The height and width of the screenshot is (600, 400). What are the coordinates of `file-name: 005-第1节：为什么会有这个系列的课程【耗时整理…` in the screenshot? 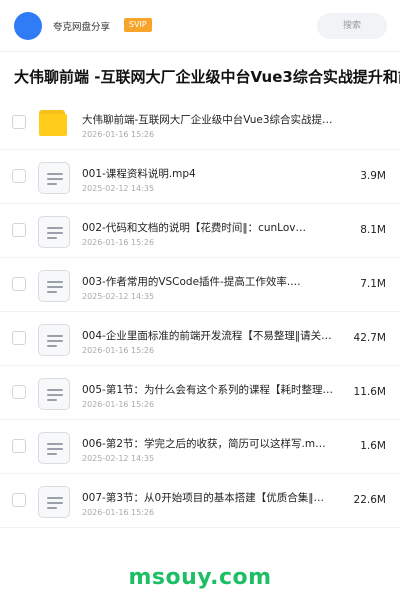 It's located at (208, 390).